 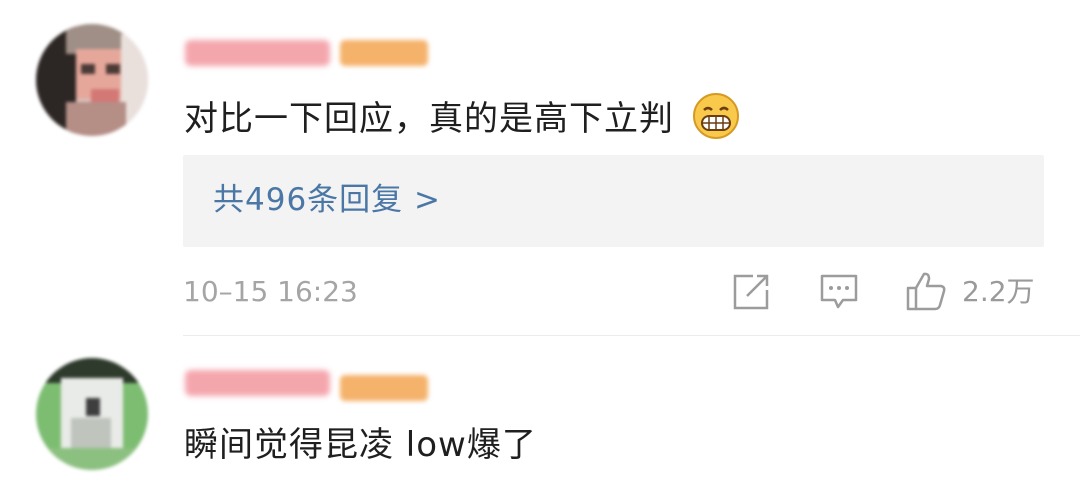 I want to click on grinning-face-emoji, so click(x=715, y=116).